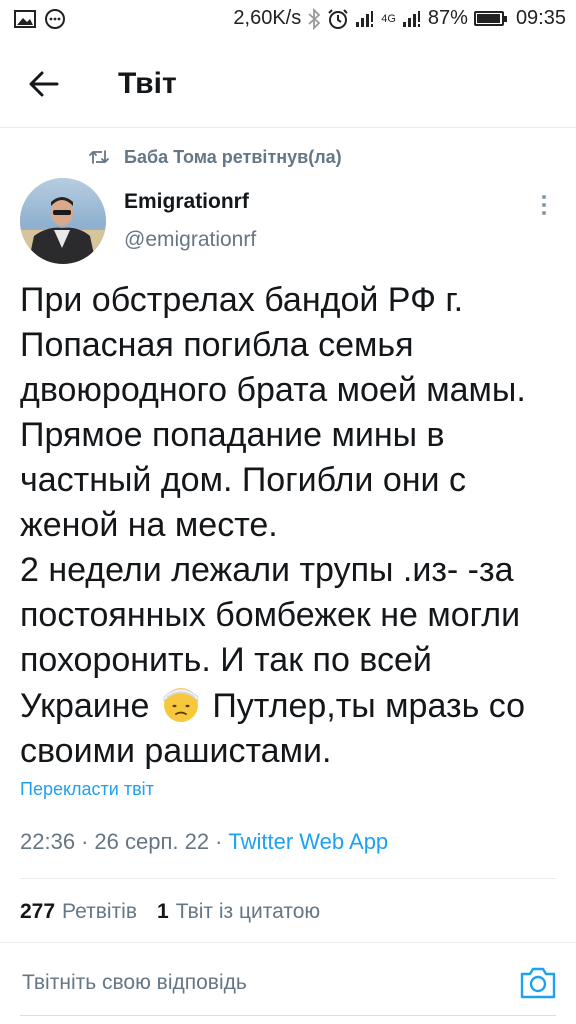 The height and width of the screenshot is (1024, 576). I want to click on network-type: 4G, so click(388, 18).